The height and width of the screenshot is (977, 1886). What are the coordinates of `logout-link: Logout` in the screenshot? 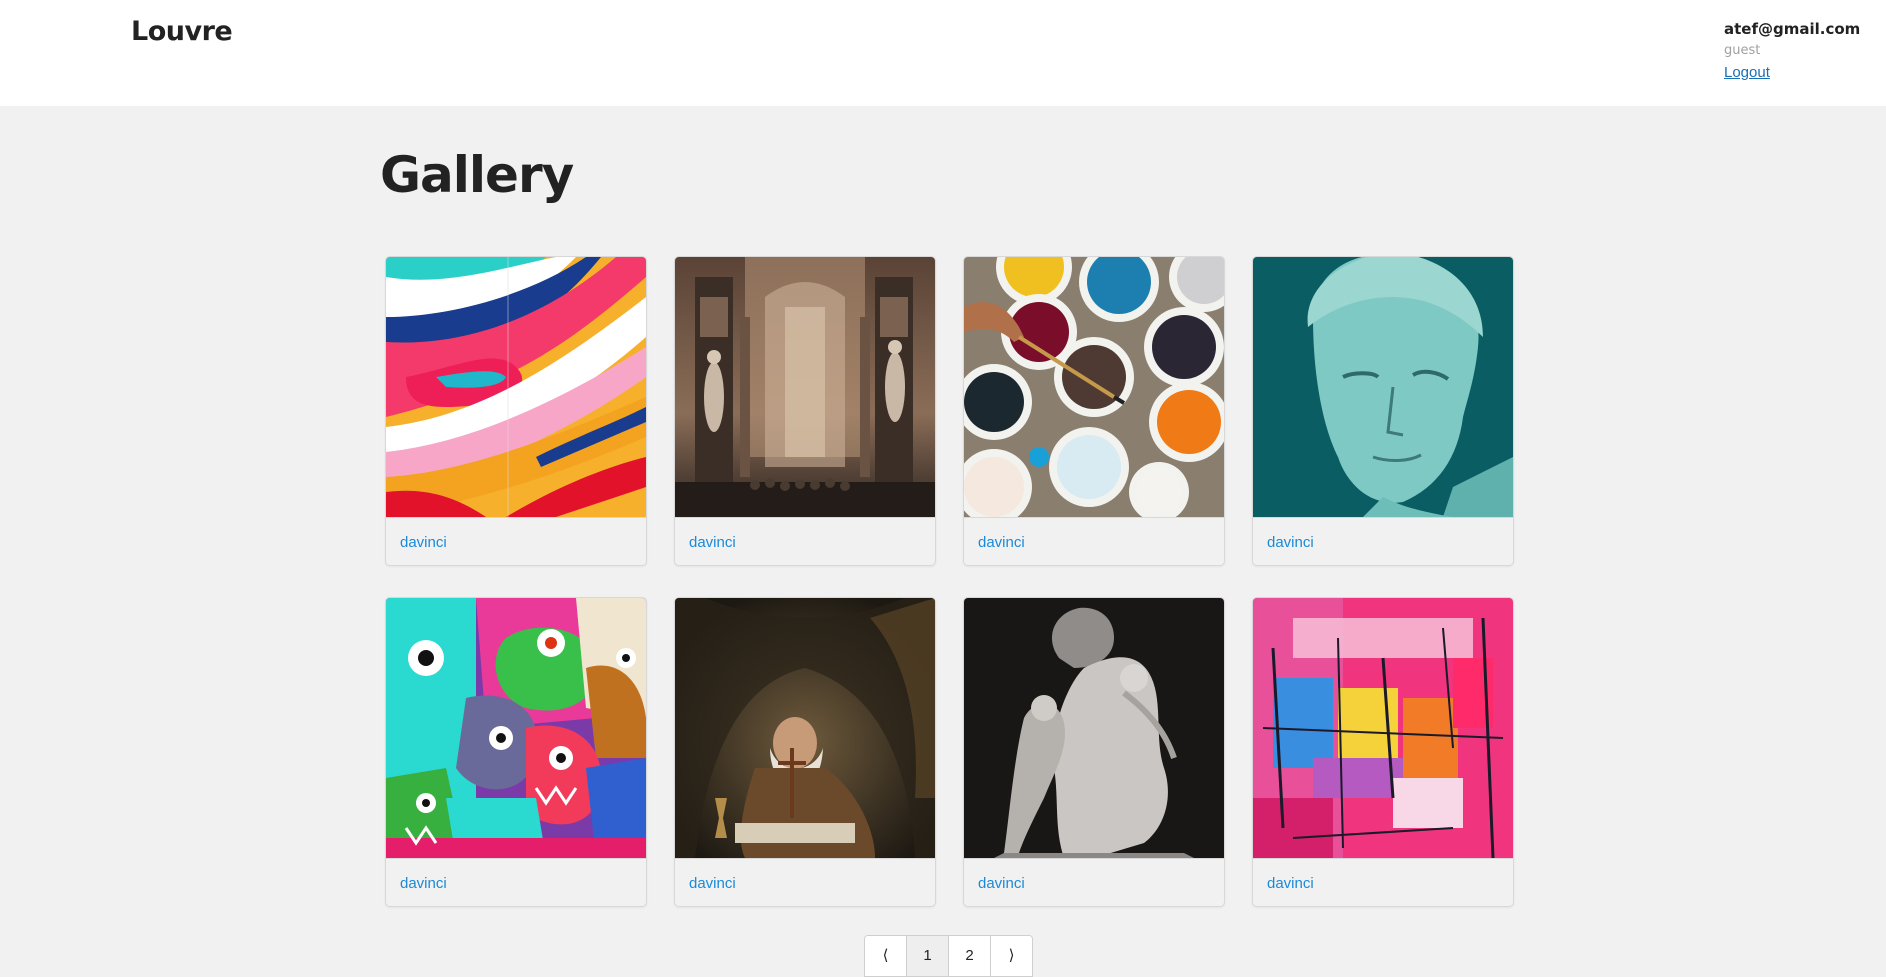 It's located at (1792, 72).